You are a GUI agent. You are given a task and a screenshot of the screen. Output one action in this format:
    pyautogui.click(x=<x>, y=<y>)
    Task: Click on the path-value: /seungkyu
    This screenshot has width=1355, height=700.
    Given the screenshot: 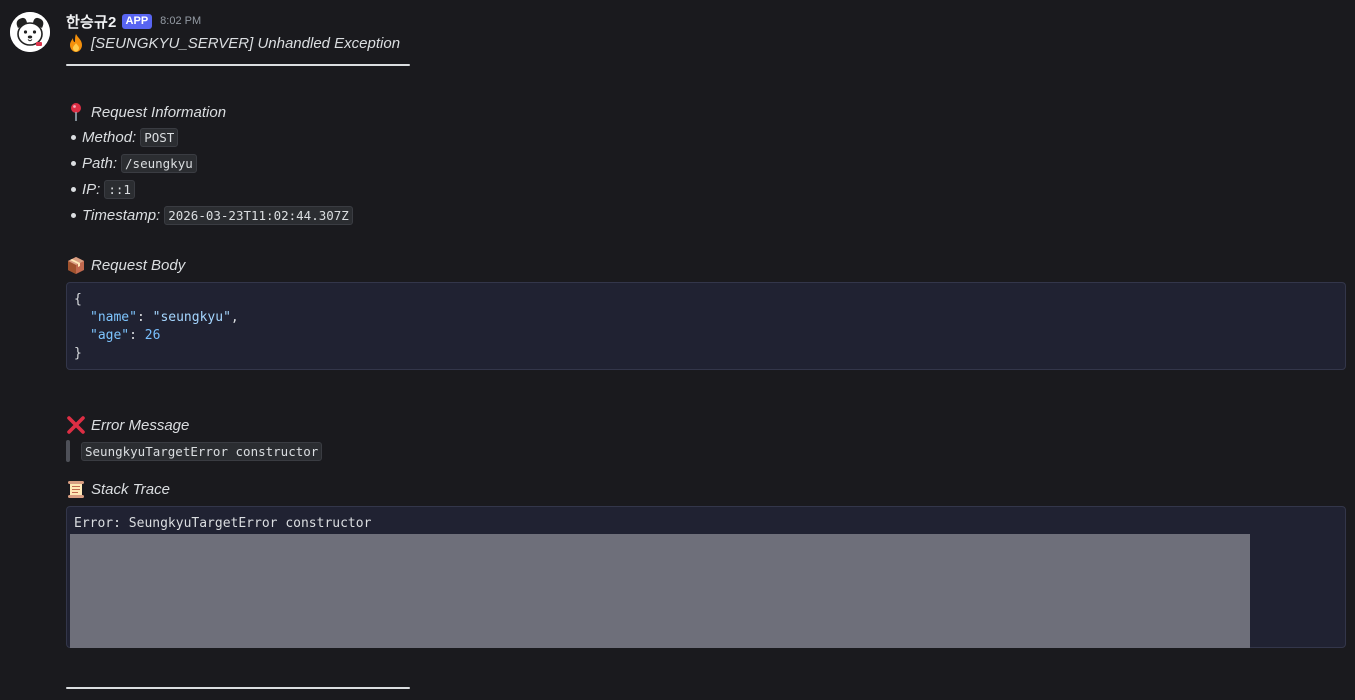 What is the action you would take?
    pyautogui.click(x=159, y=163)
    